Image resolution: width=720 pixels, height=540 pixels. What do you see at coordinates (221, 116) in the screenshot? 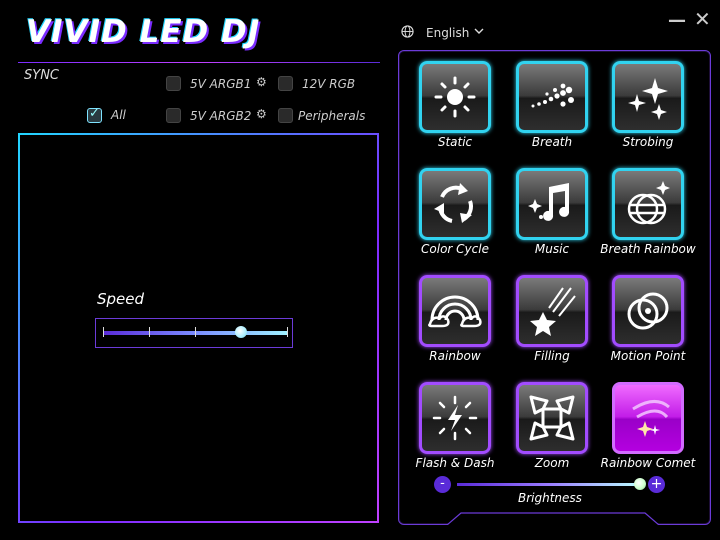
I see `sync-5v-argb2-label: 5V ARGB2` at bounding box center [221, 116].